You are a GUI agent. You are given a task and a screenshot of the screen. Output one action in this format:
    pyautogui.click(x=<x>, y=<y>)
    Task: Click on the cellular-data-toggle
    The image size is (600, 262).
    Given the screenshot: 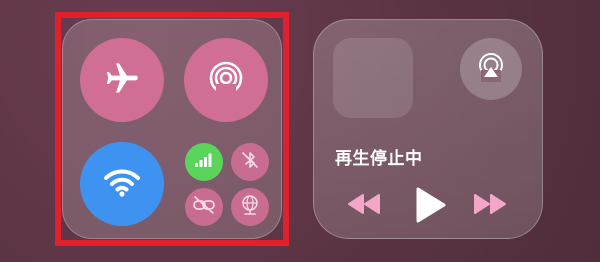 What is the action you would take?
    pyautogui.click(x=204, y=162)
    